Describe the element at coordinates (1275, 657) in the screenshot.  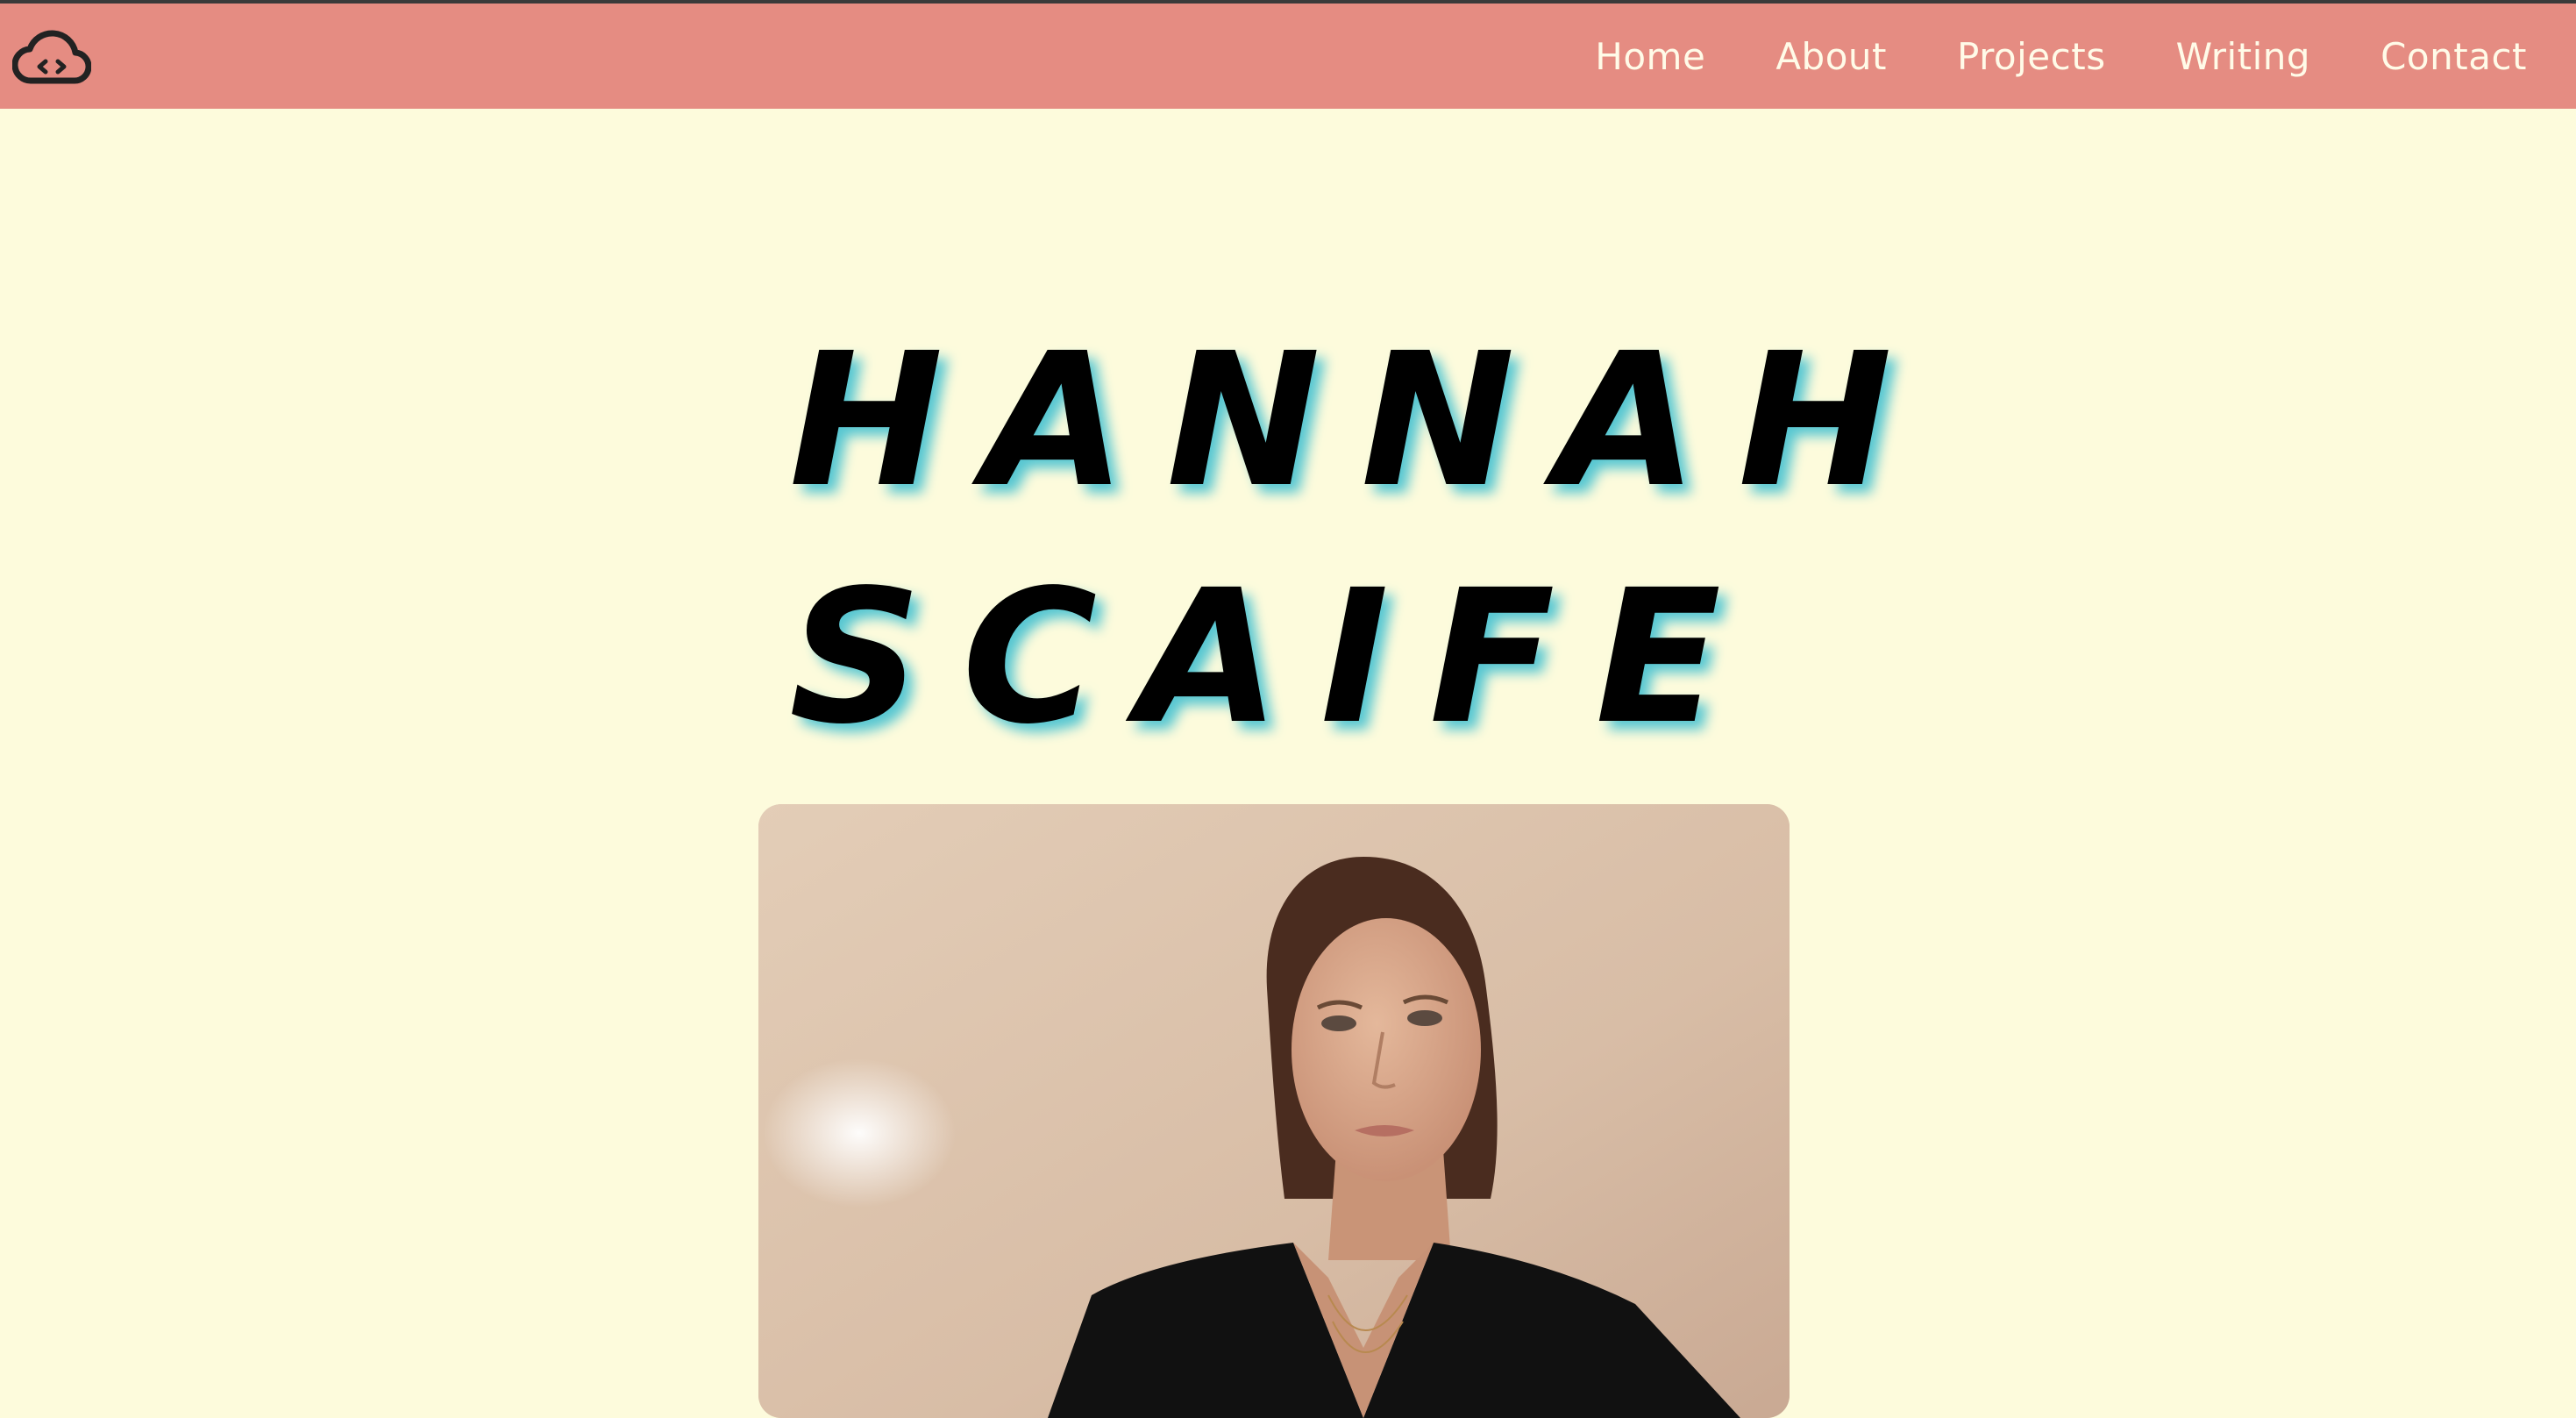
I see `hero-last-name: SCAIFE` at that location.